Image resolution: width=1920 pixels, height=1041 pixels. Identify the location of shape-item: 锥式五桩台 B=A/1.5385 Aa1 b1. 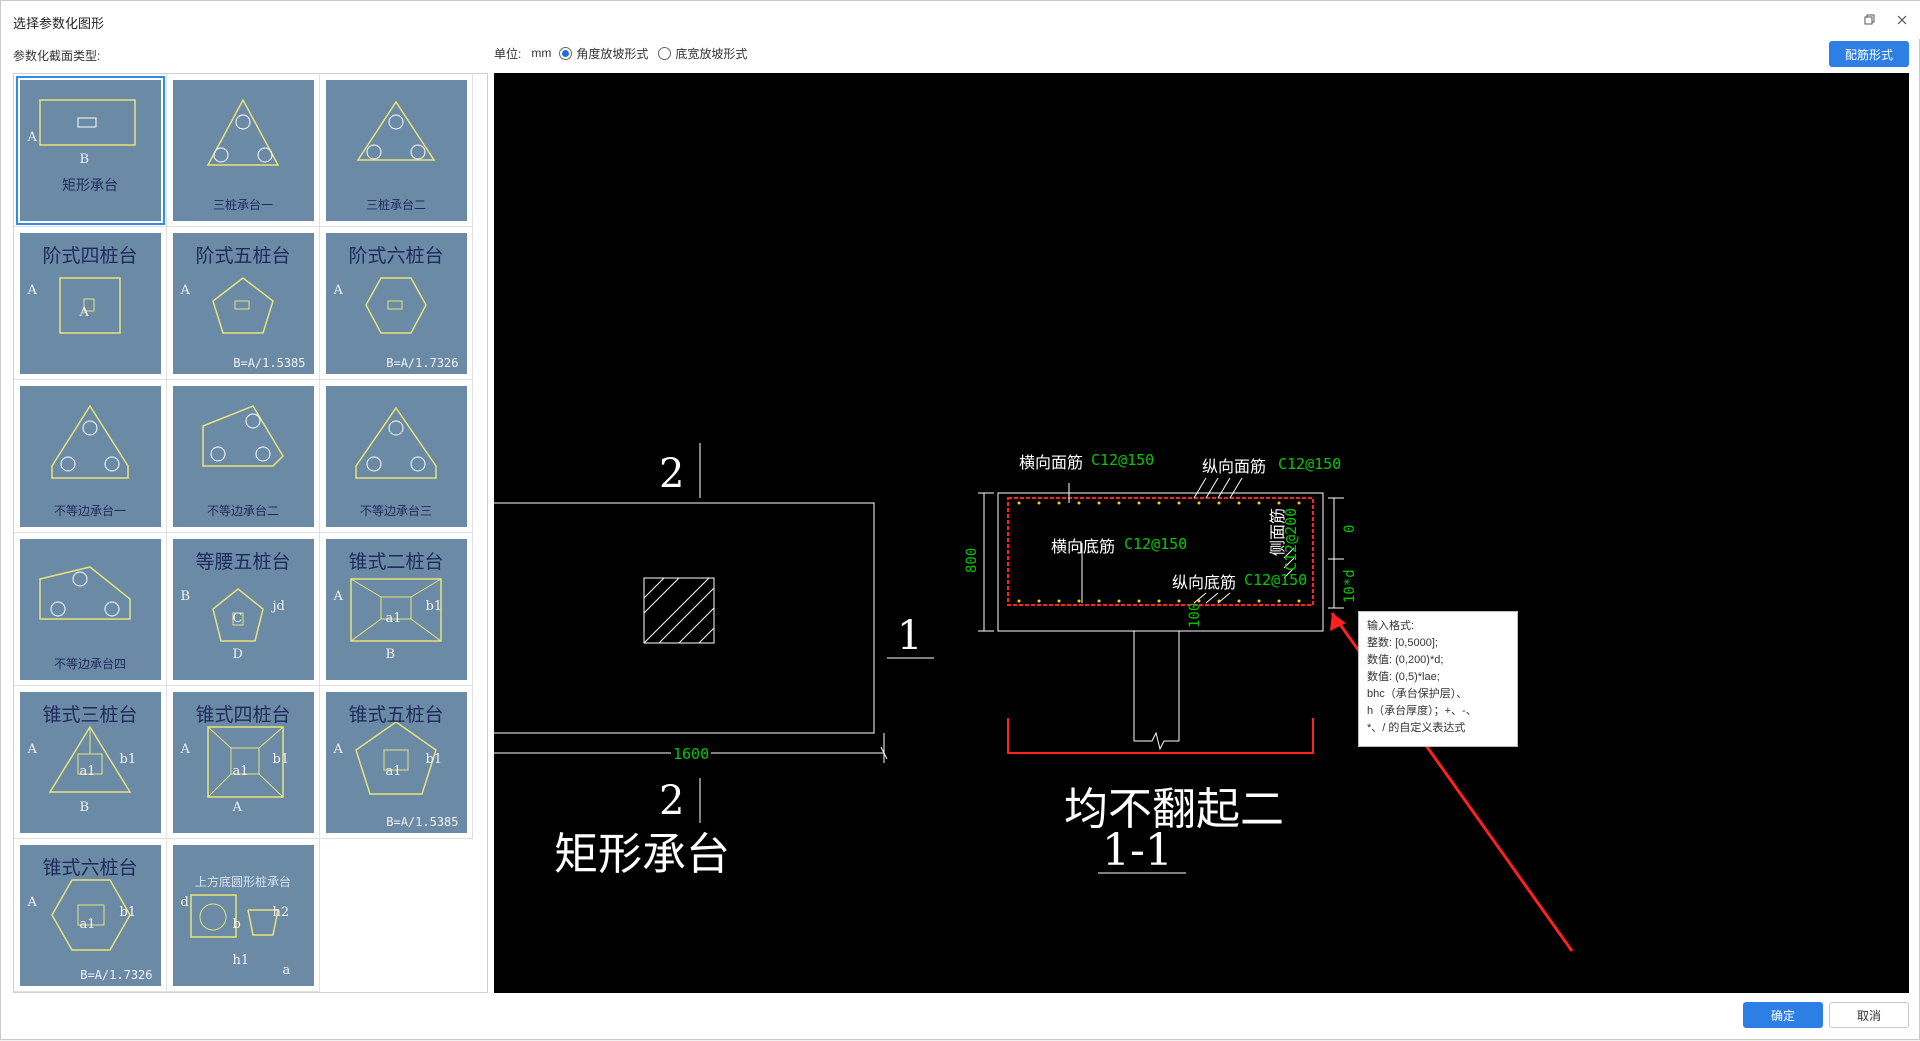
(396, 762).